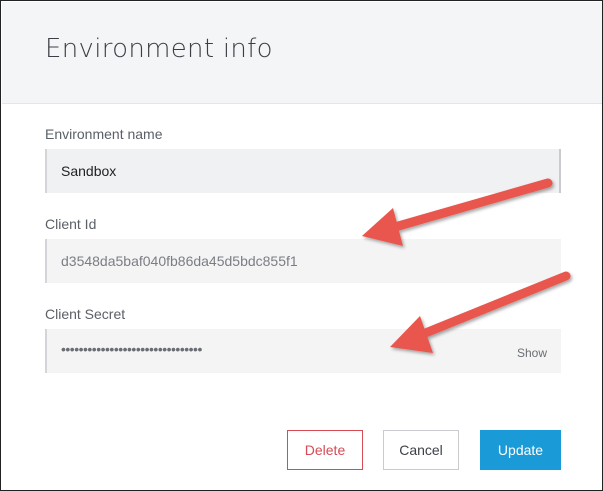 The width and height of the screenshot is (603, 491). What do you see at coordinates (131, 349) in the screenshot?
I see `client-secret-masked-value: ••••••••••••••••••••••••••••••••` at bounding box center [131, 349].